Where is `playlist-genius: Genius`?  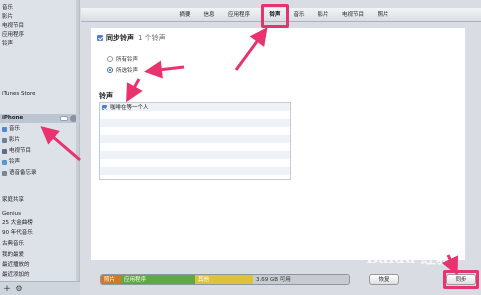
playlist-genius: Genius is located at coordinates (11, 214).